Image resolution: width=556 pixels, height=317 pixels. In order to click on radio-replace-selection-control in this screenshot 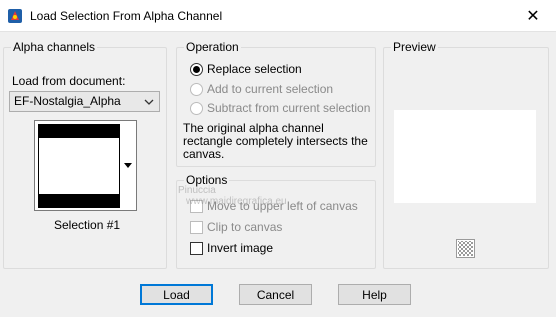, I will do `click(196, 69)`.